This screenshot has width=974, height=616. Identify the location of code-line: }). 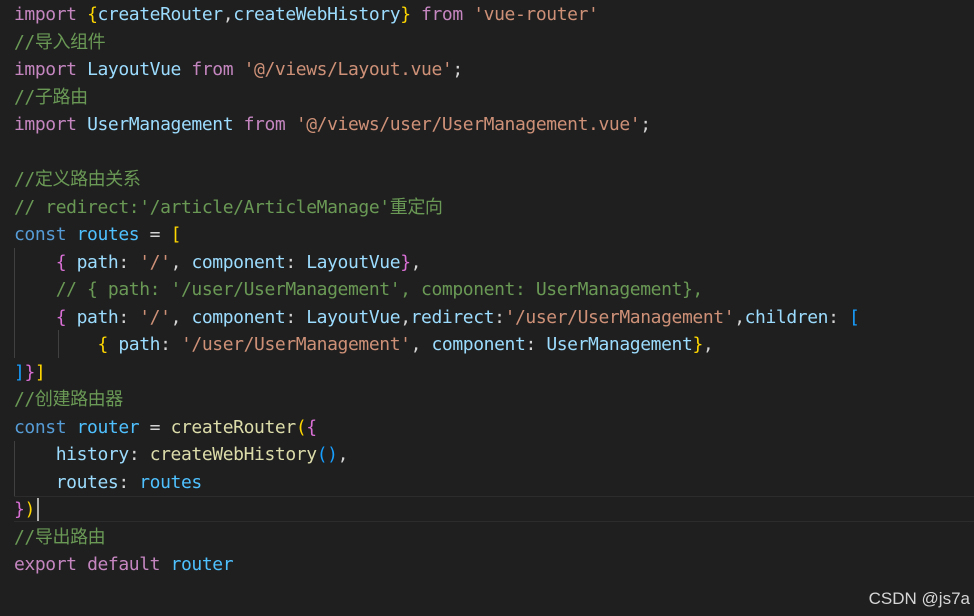
(24, 509).